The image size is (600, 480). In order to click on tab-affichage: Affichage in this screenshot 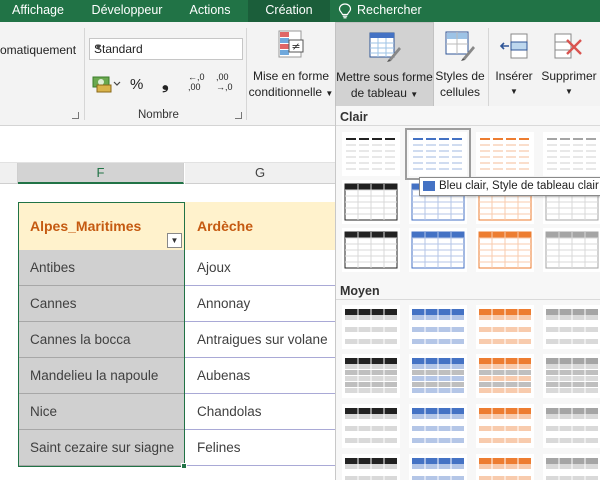, I will do `click(38, 11)`.